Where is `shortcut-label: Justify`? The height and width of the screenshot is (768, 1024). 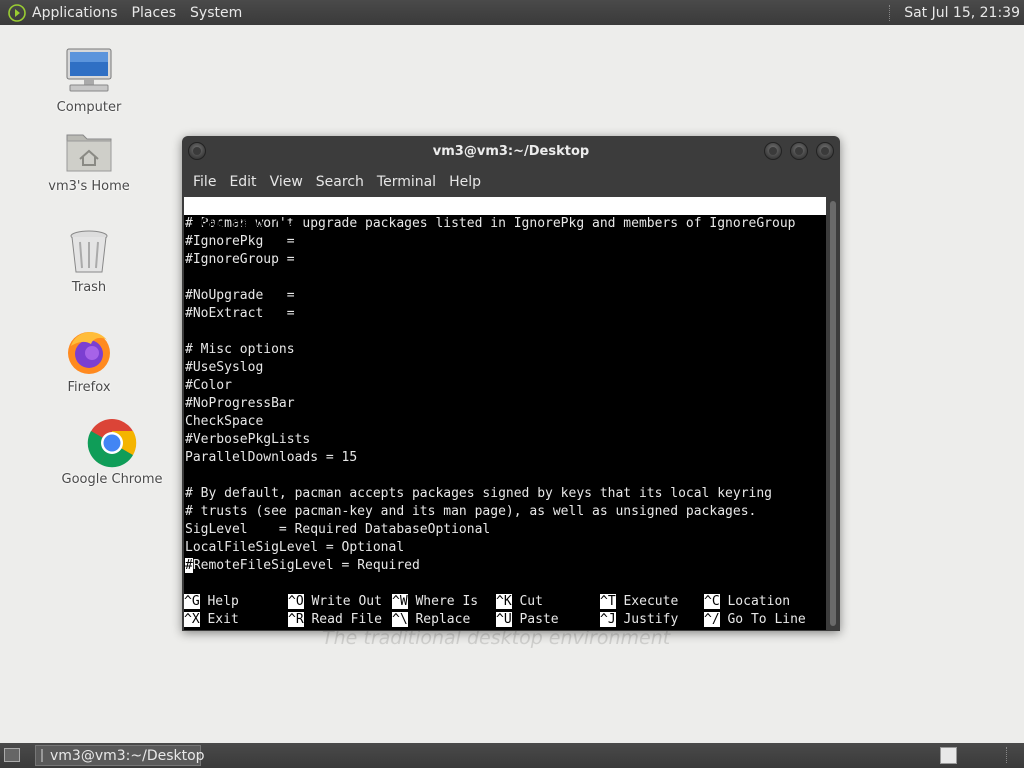
shortcut-label: Justify is located at coordinates (651, 619).